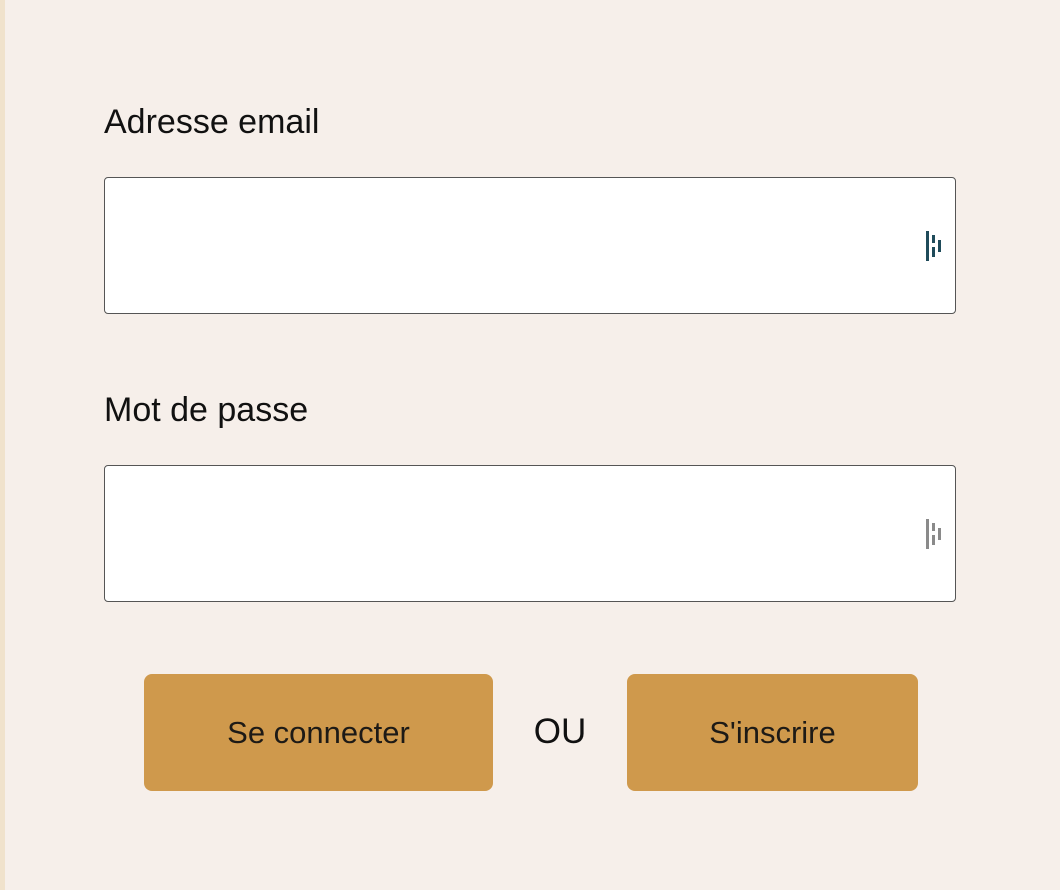 Image resolution: width=1060 pixels, height=890 pixels. I want to click on email-field, so click(530, 245).